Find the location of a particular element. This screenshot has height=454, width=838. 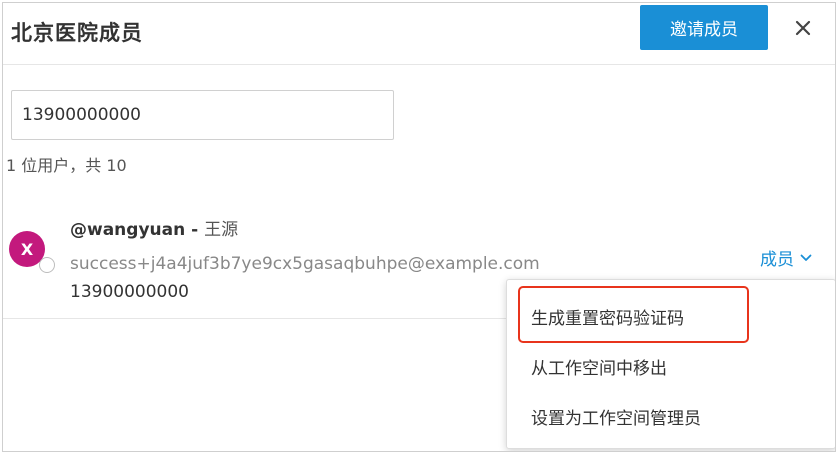

status-dot-icon is located at coordinates (47, 265).